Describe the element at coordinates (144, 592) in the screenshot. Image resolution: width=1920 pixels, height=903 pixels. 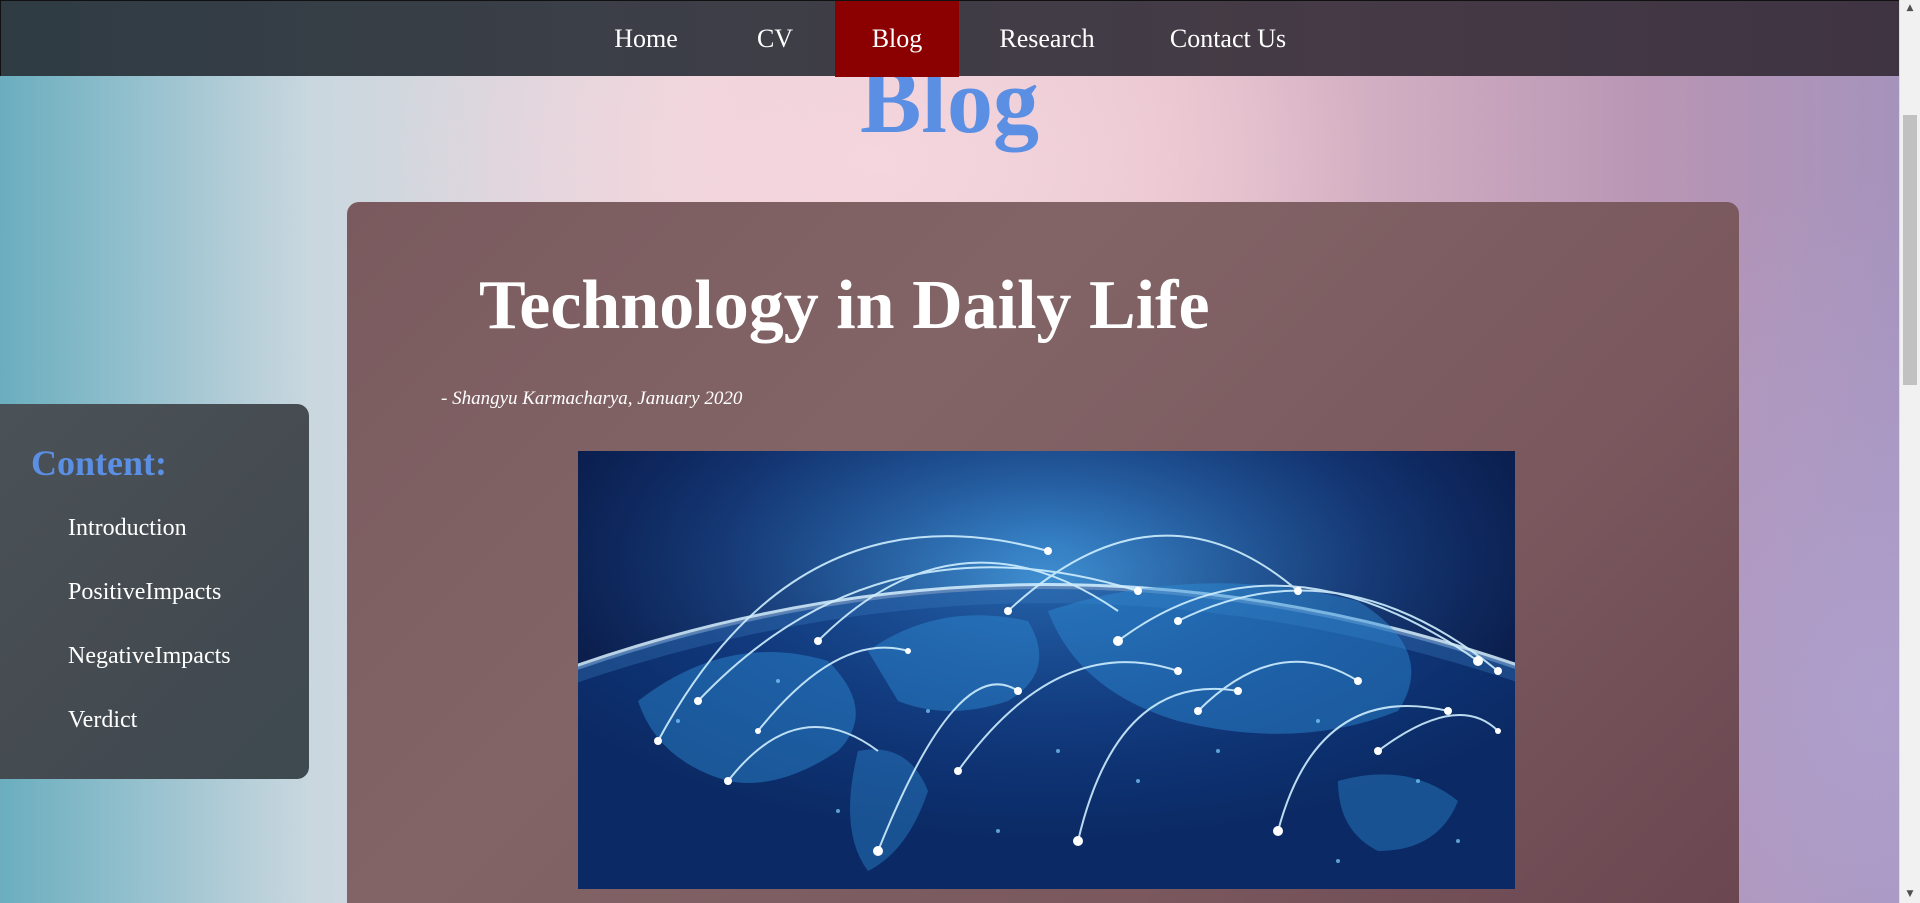
I see `toc-link-positive-impacts: PositiveImpacts` at that location.